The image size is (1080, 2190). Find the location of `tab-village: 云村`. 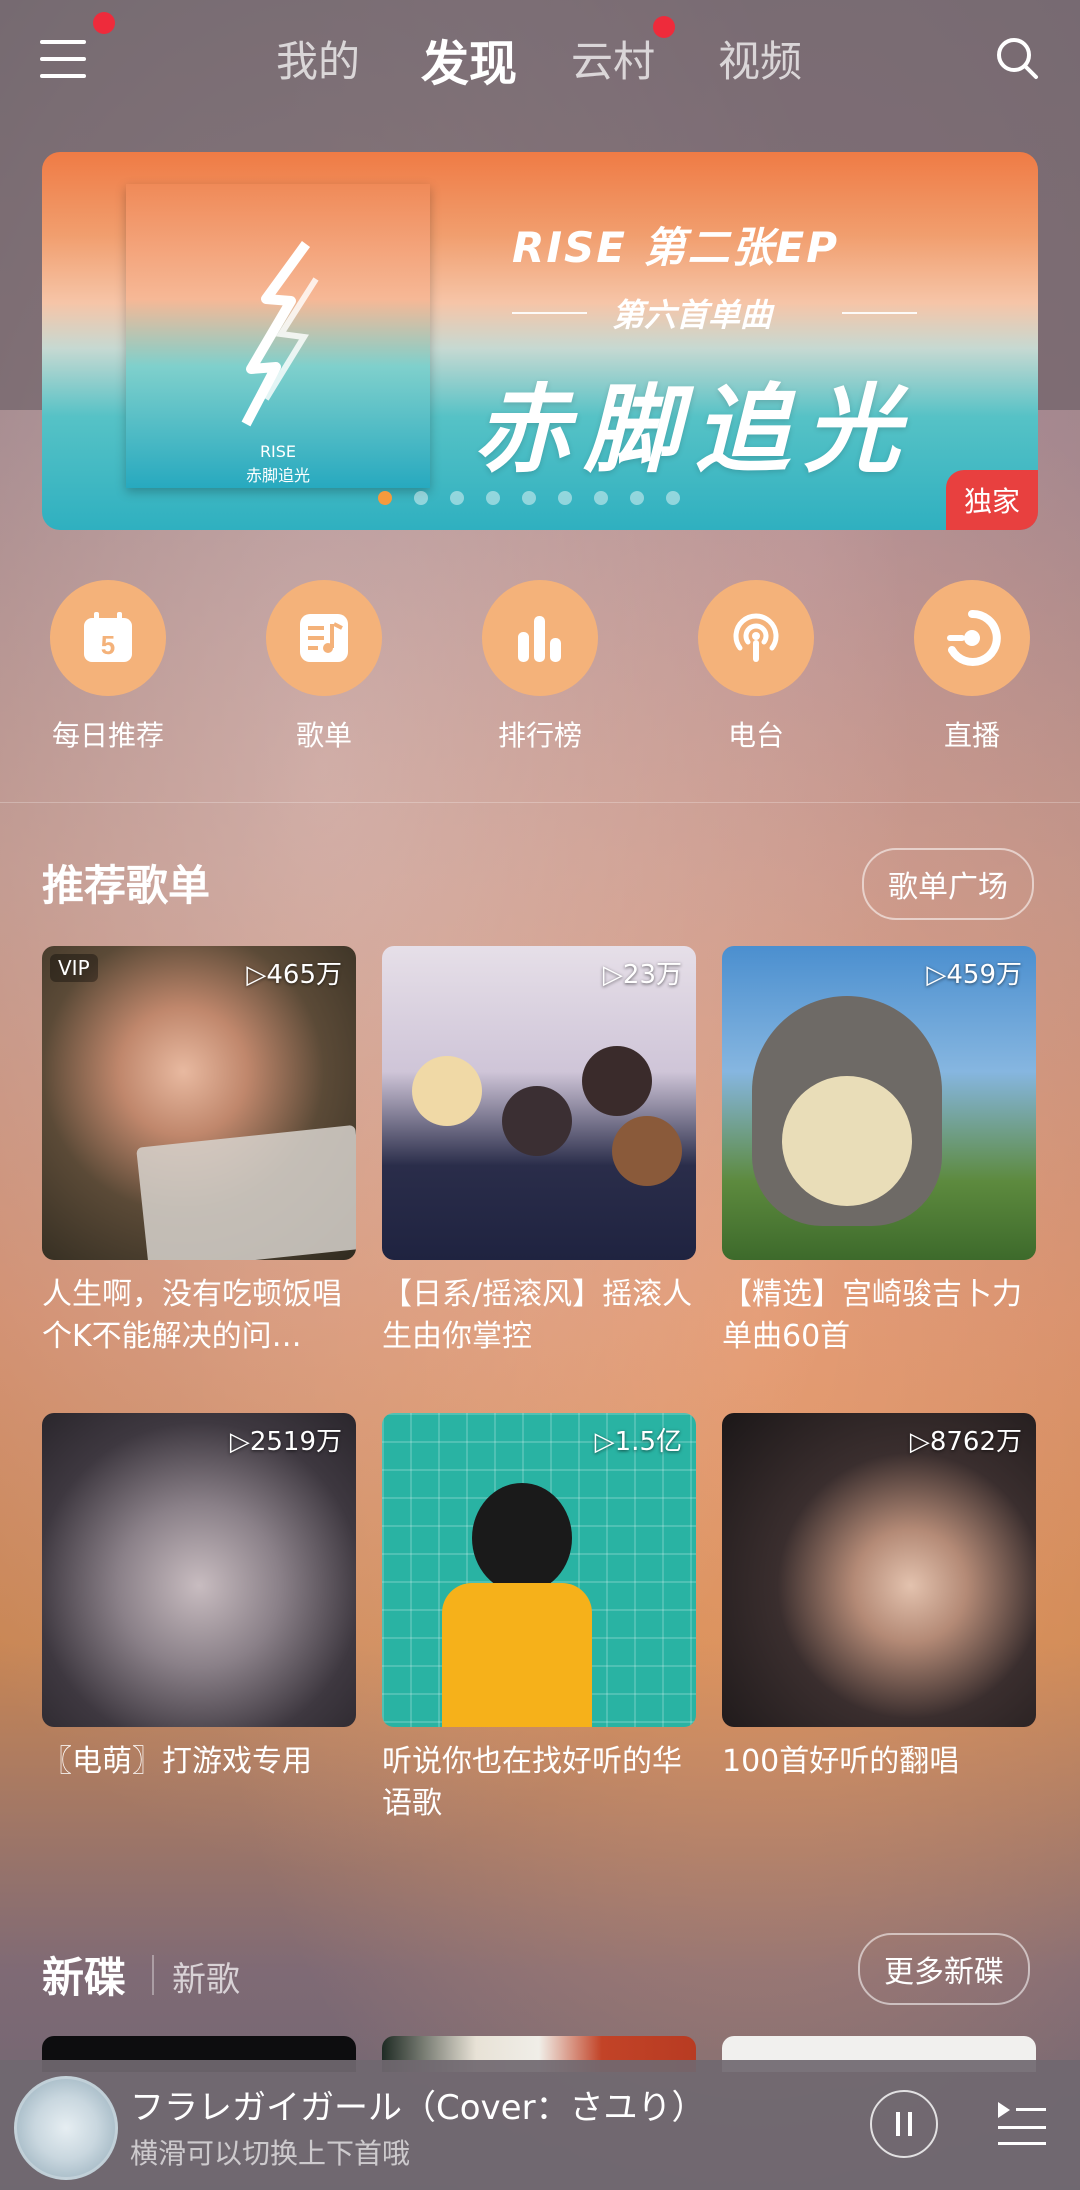

tab-village: 云村 is located at coordinates (613, 58).